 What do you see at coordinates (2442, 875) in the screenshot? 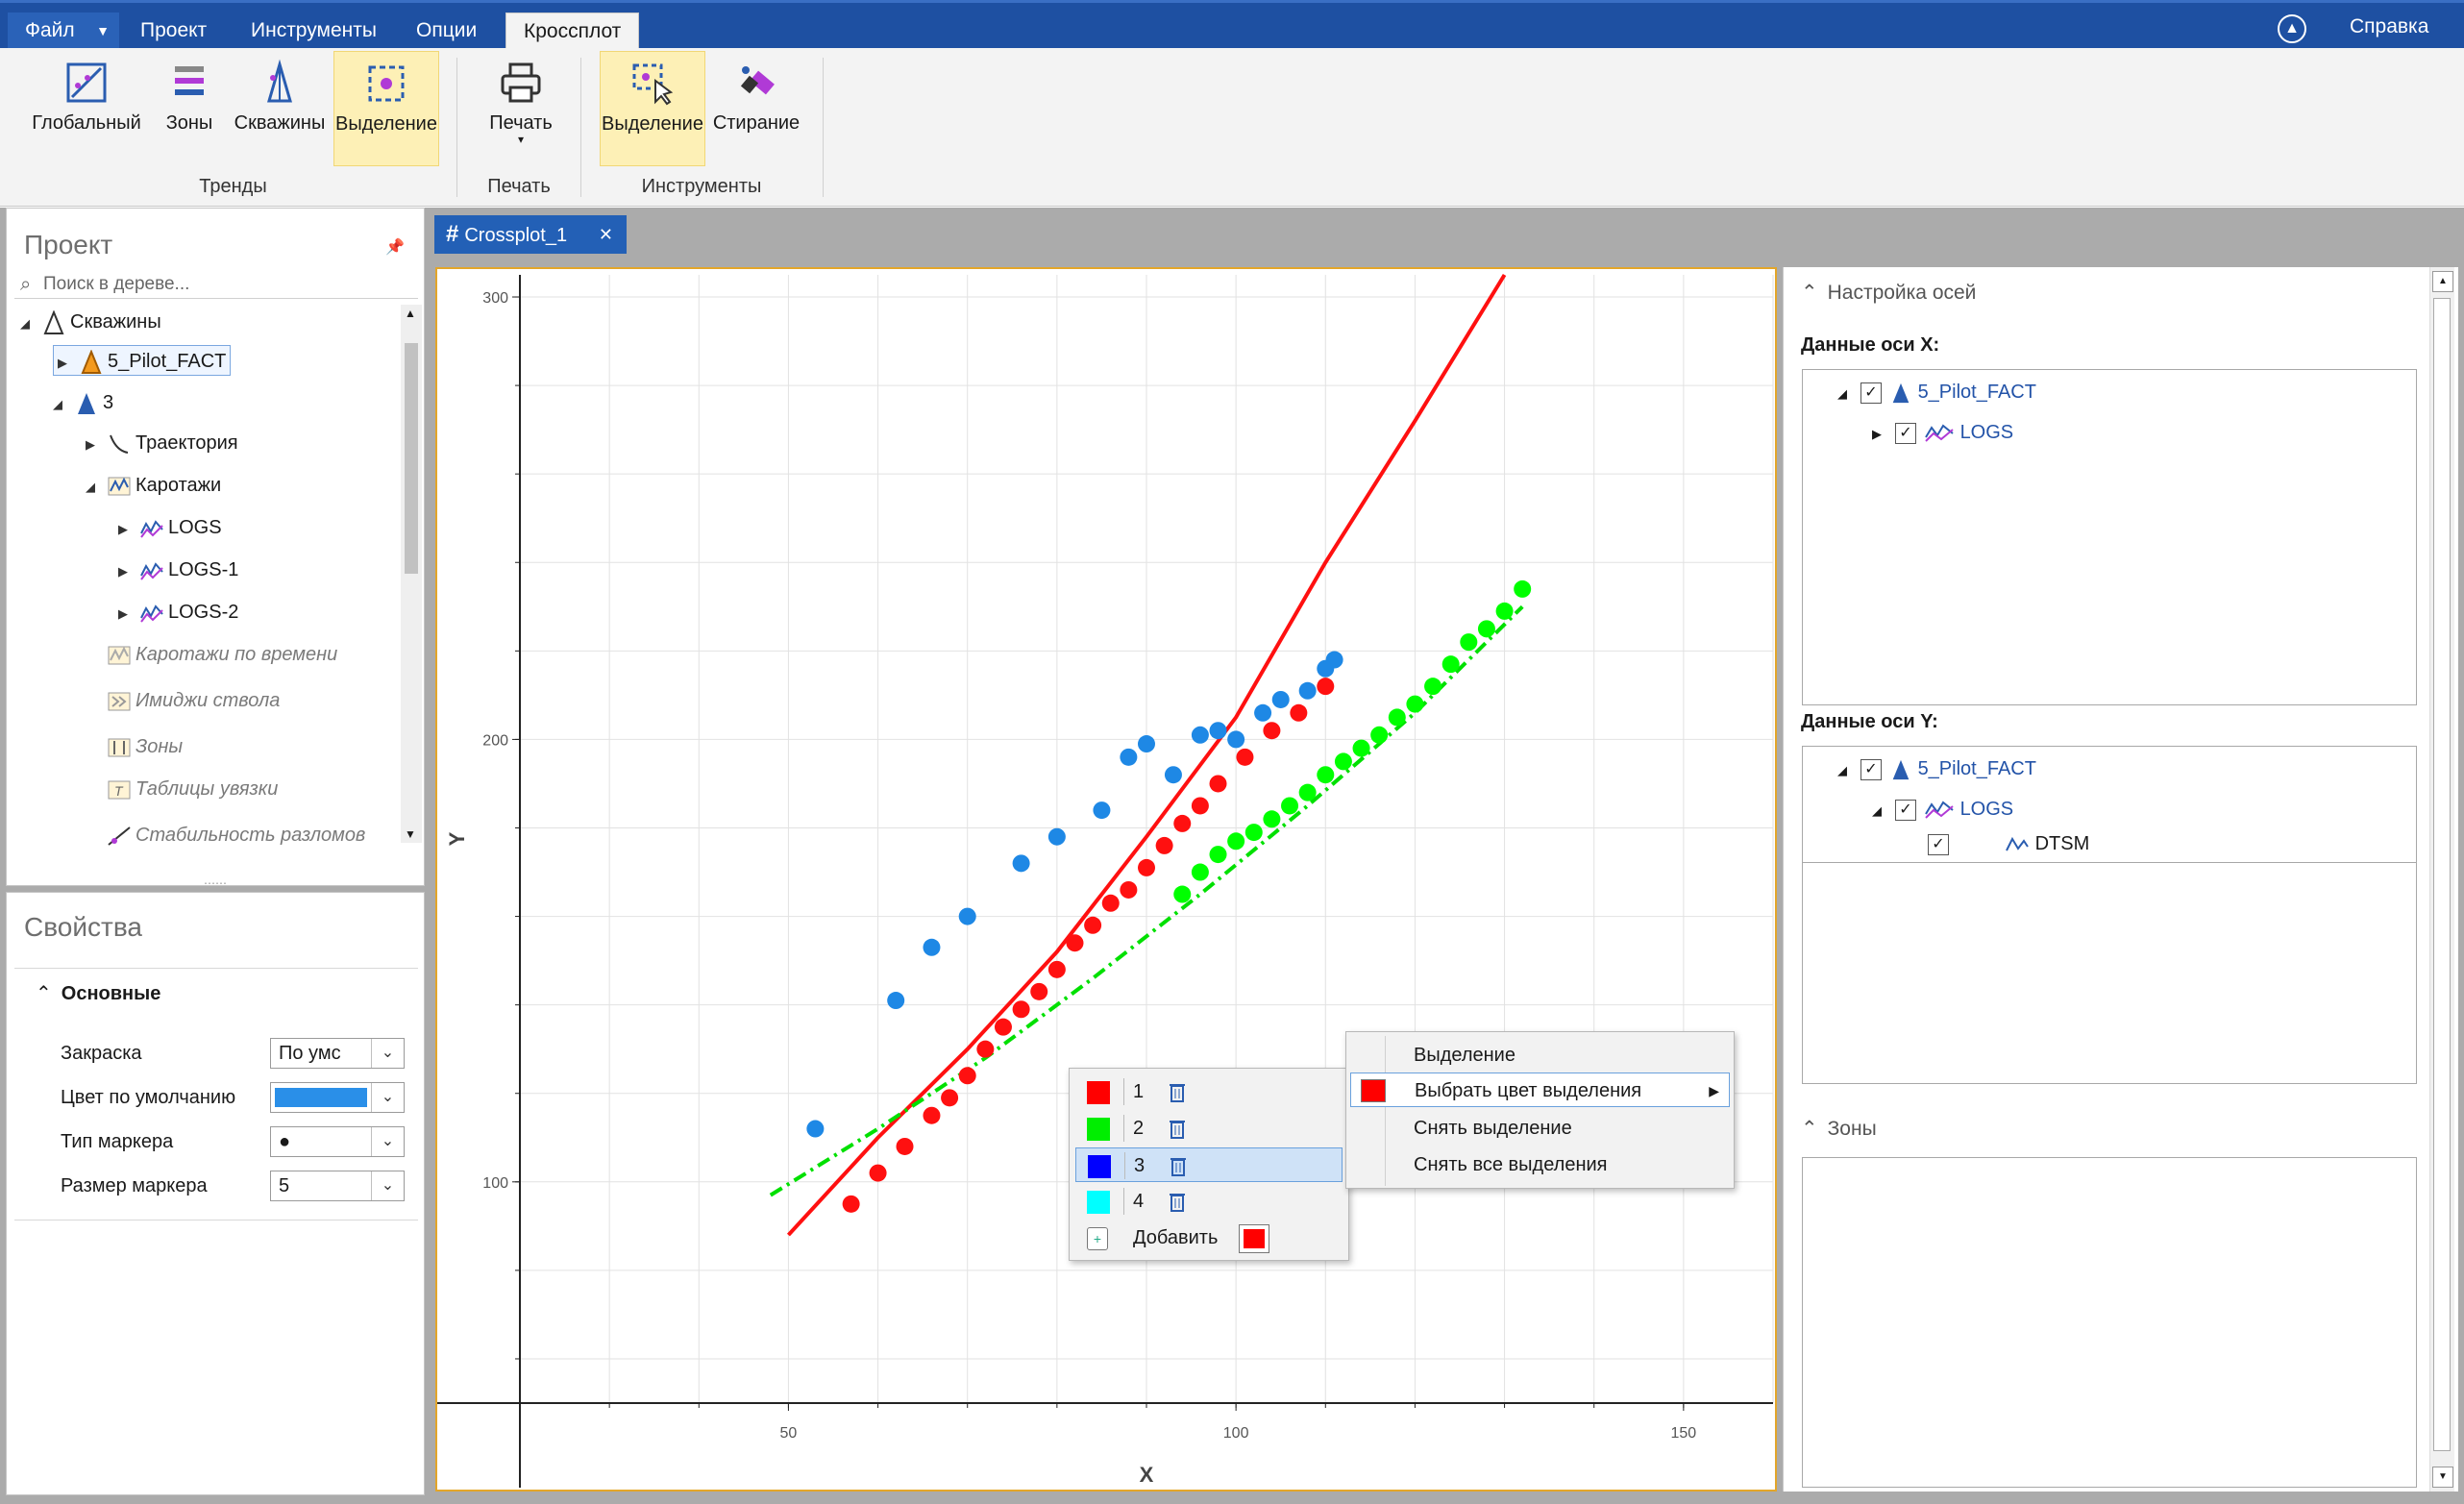
I see `settings-scroll-thumb` at bounding box center [2442, 875].